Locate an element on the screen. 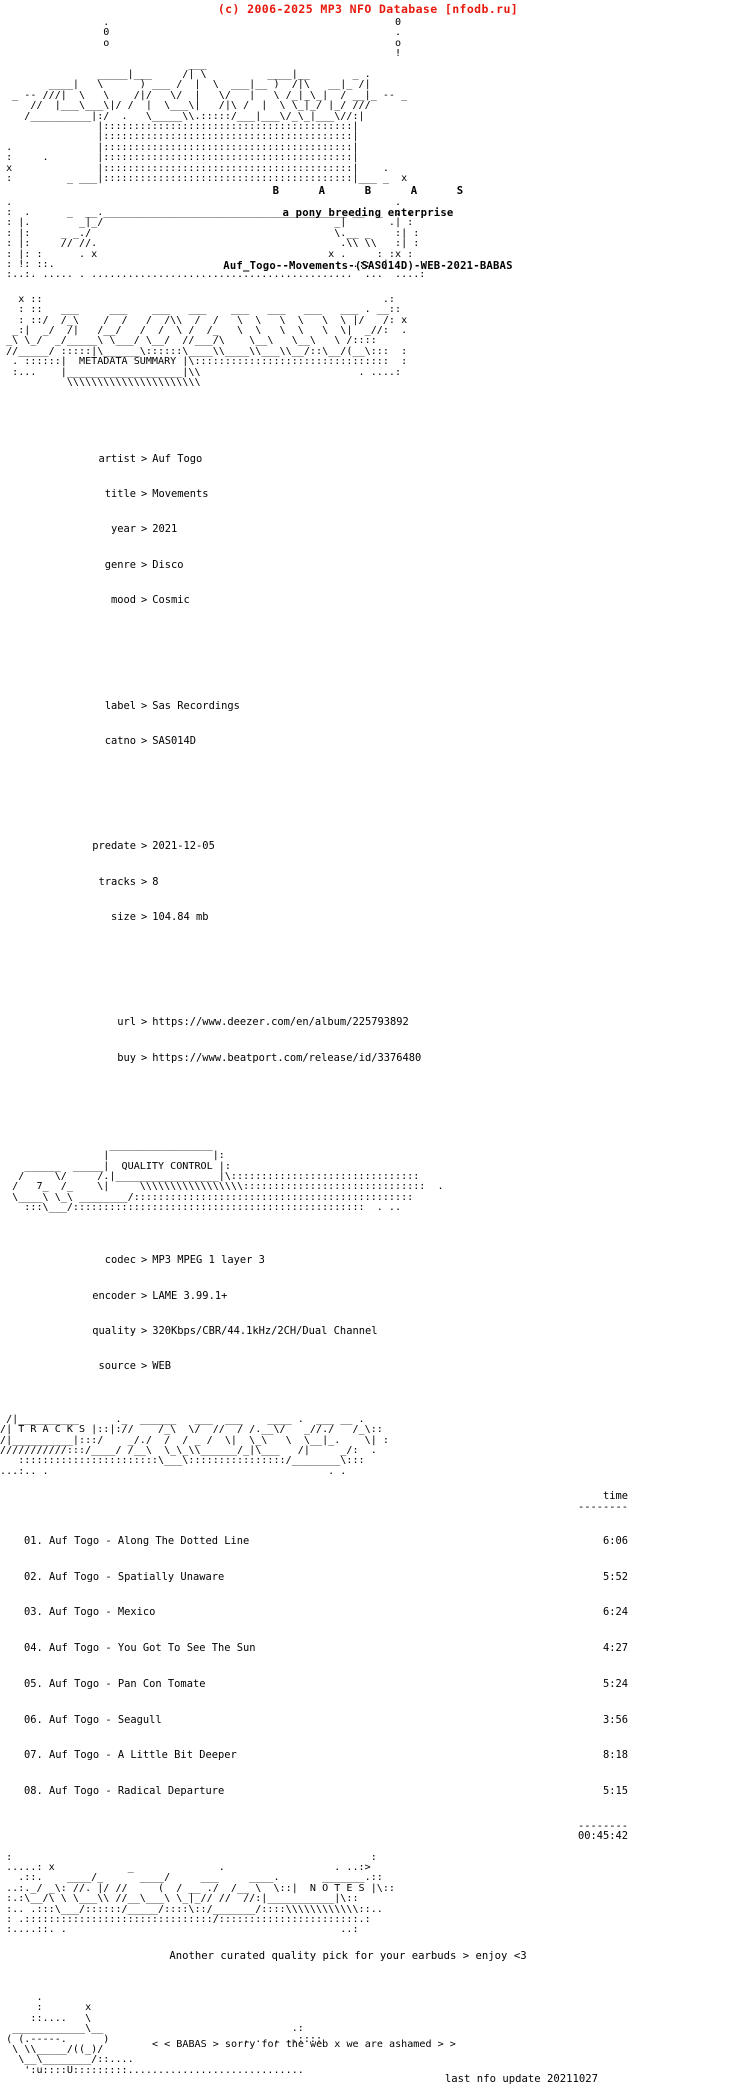 This screenshot has height=2086, width=736. track-title: Spatially Unaware is located at coordinates (171, 1576).